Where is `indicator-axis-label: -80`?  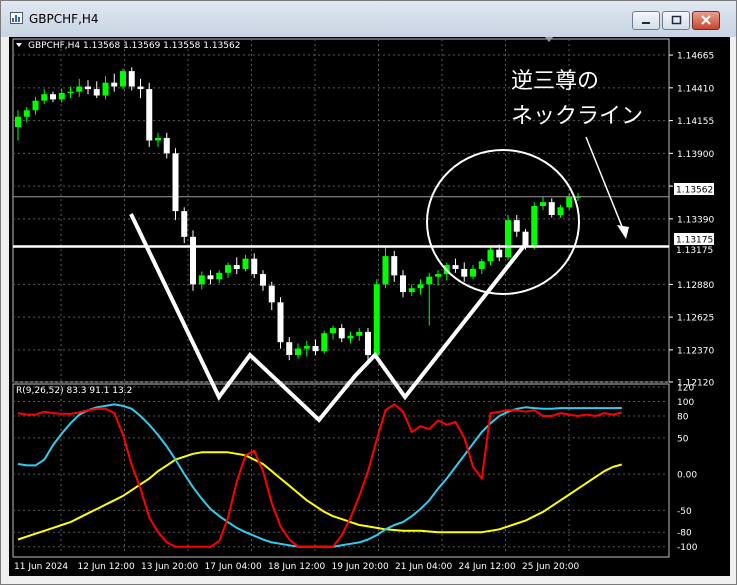 indicator-axis-label: -80 is located at coordinates (684, 534).